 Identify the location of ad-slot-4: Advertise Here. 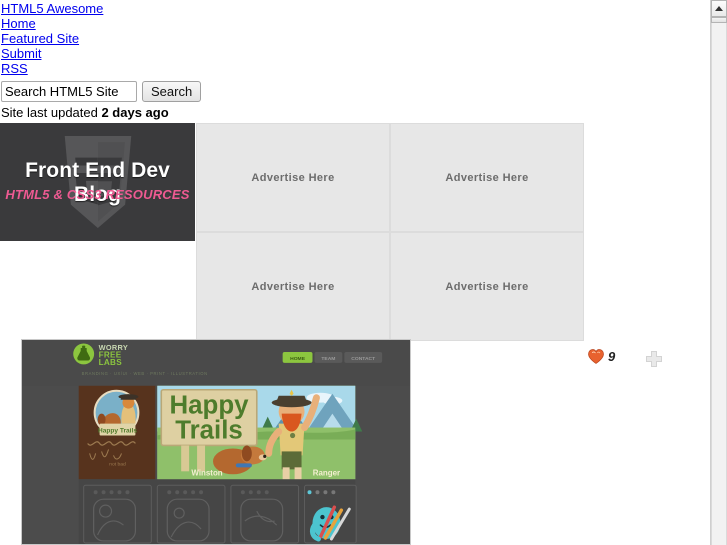
(487, 286).